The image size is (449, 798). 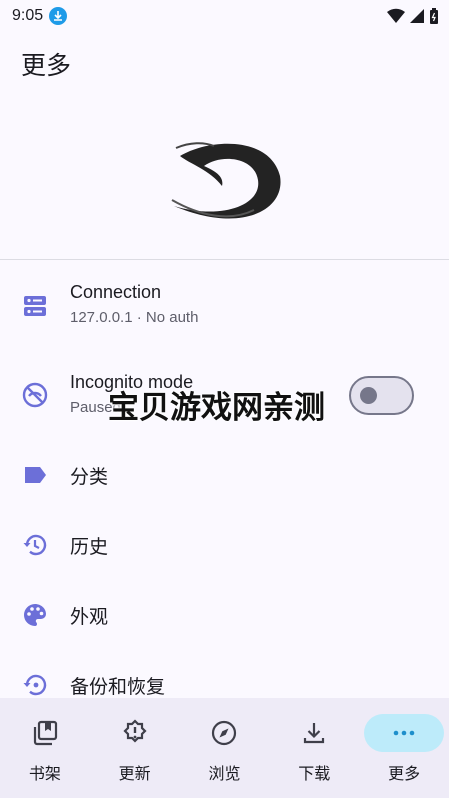 What do you see at coordinates (35, 395) in the screenshot?
I see `incognito-icon` at bounding box center [35, 395].